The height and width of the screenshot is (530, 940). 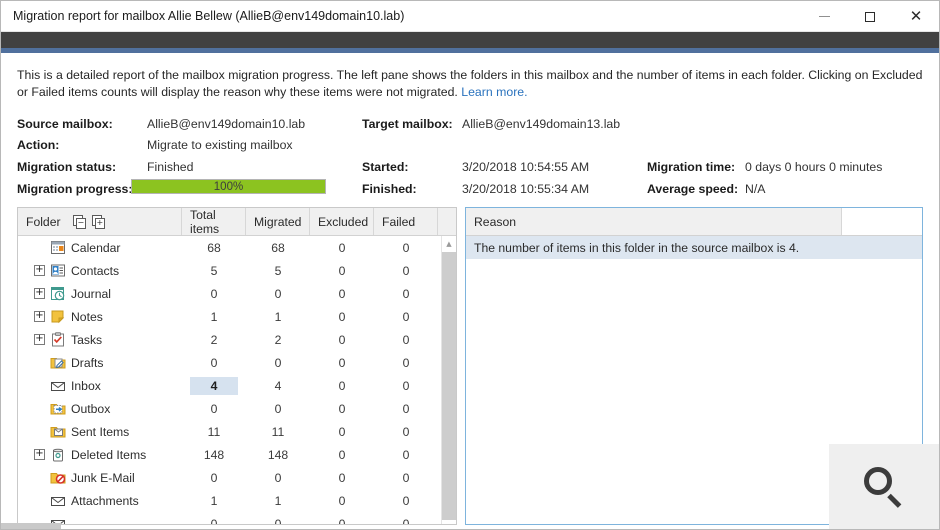 What do you see at coordinates (65, 124) in the screenshot?
I see `source-mailbox-label: Source mailbox:` at bounding box center [65, 124].